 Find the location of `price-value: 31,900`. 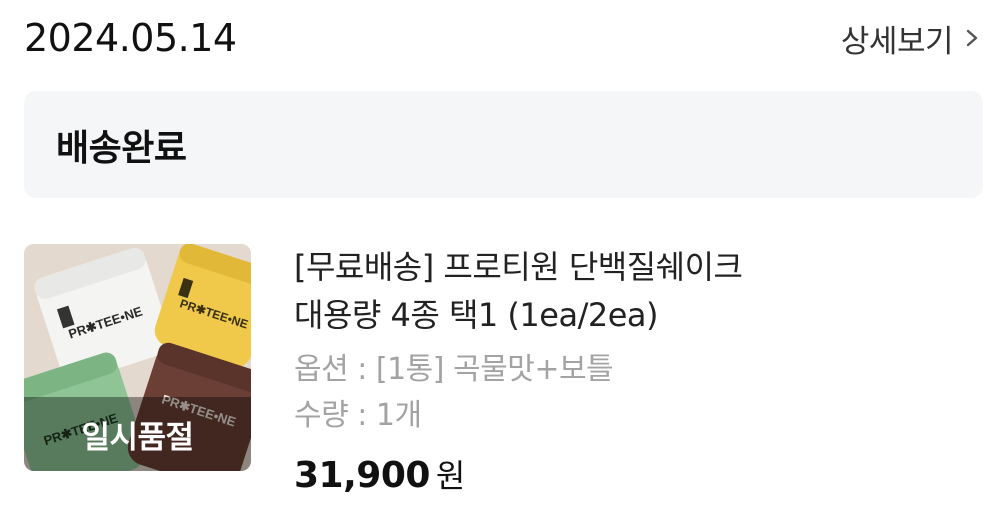

price-value: 31,900 is located at coordinates (362, 475).